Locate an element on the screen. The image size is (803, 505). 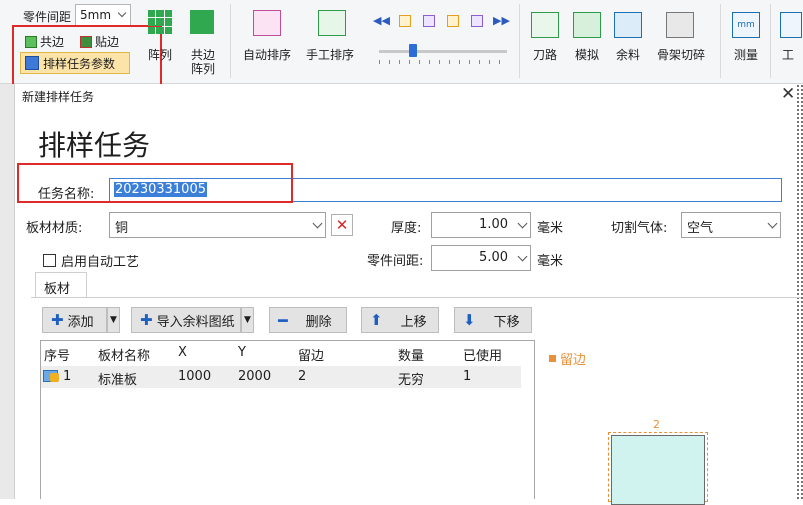
tab-divider is located at coordinates (416, 297).